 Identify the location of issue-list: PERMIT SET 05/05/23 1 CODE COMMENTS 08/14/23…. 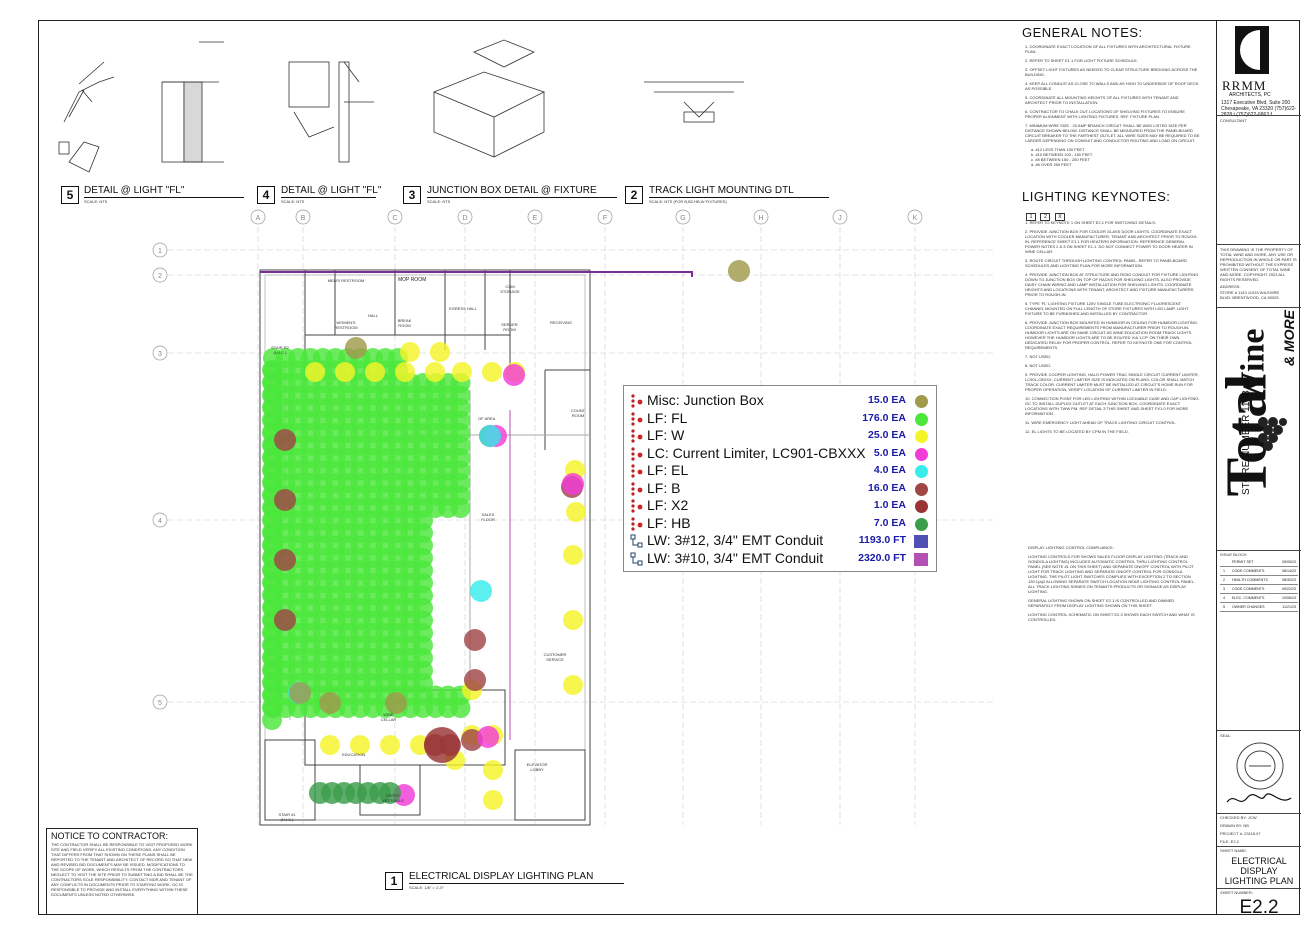
(1259, 585).